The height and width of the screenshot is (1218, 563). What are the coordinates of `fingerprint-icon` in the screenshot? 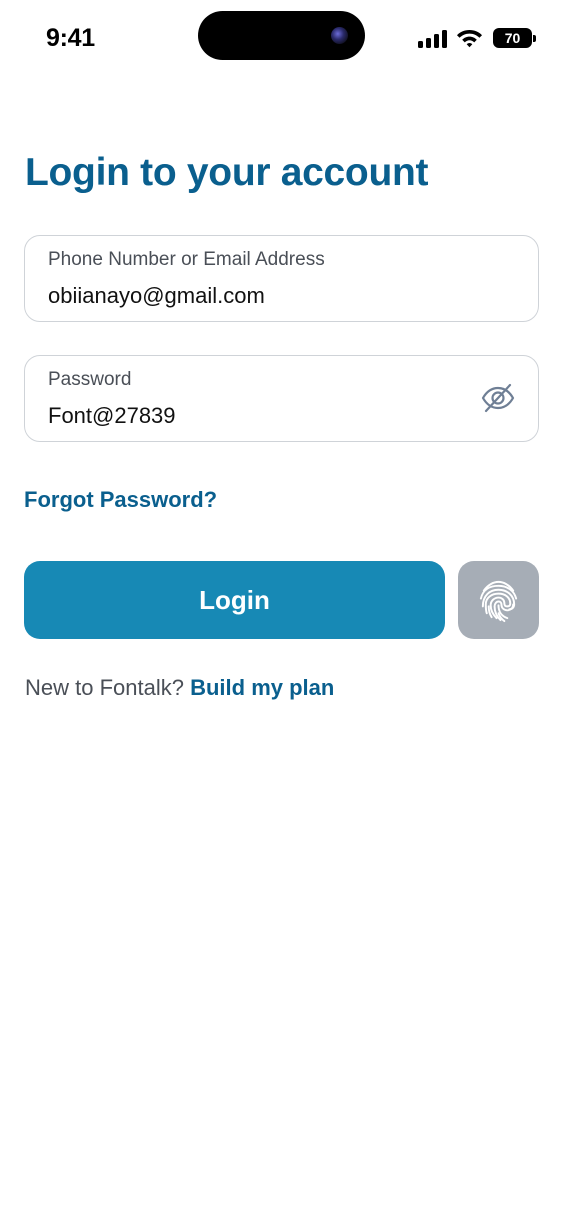 It's located at (498, 601).